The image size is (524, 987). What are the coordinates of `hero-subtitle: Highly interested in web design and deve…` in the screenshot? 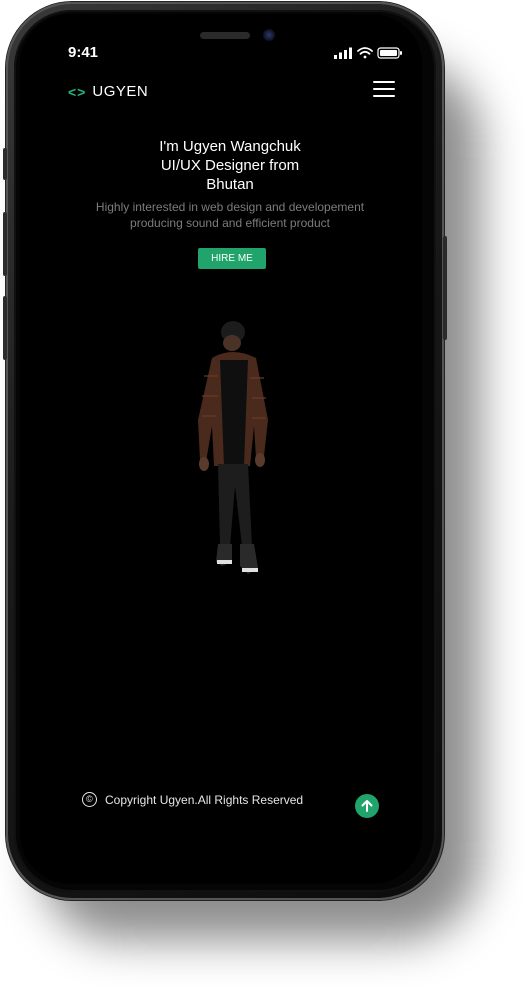 It's located at (230, 215).